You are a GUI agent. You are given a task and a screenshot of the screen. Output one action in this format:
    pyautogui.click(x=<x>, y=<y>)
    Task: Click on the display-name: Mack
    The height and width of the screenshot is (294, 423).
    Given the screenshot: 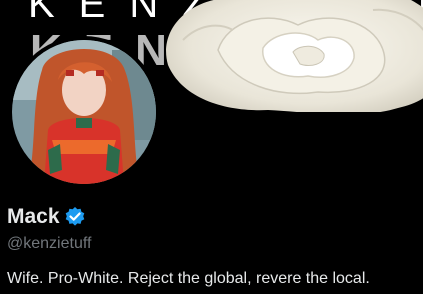 What is the action you would take?
    pyautogui.click(x=33, y=216)
    